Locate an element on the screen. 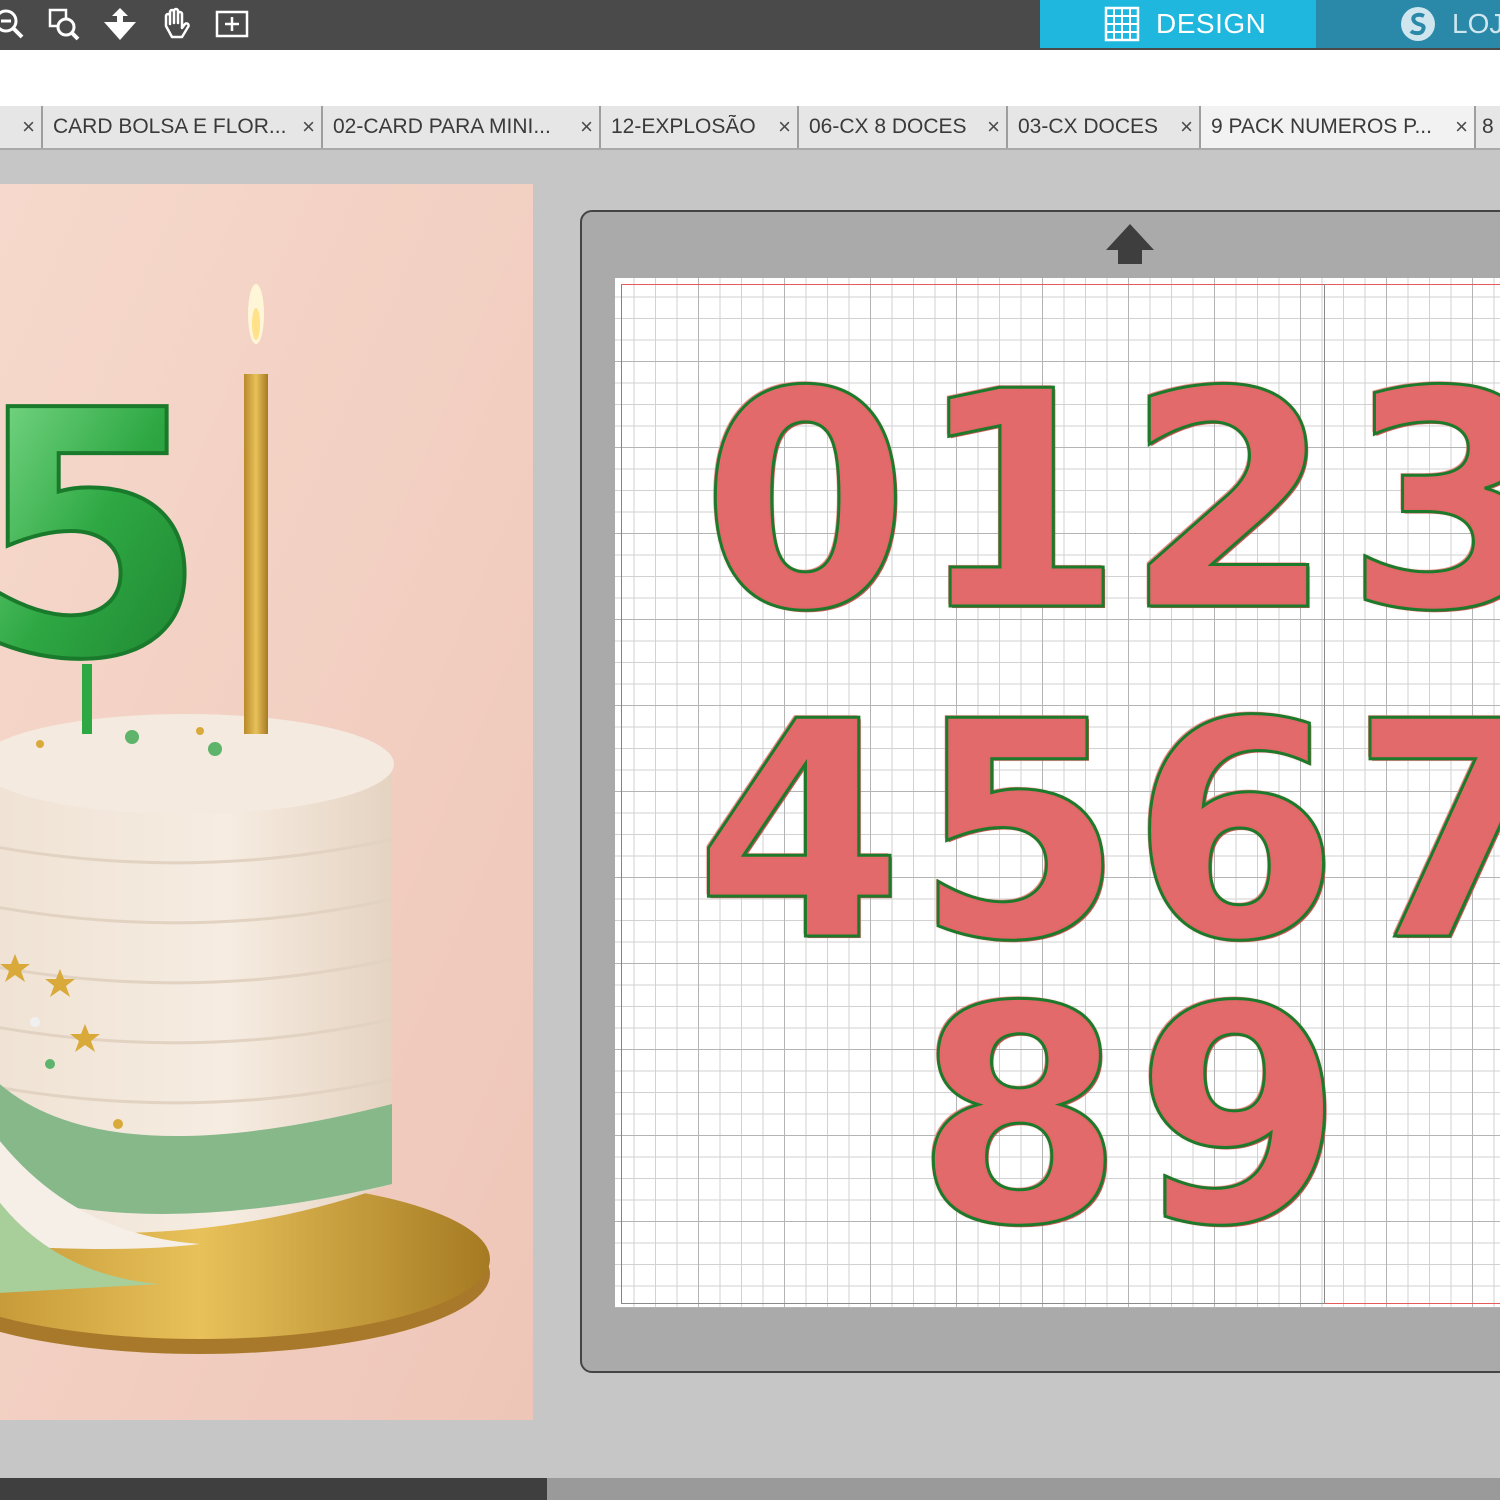  balloon-number-1: 1 is located at coordinates (1020, 502).